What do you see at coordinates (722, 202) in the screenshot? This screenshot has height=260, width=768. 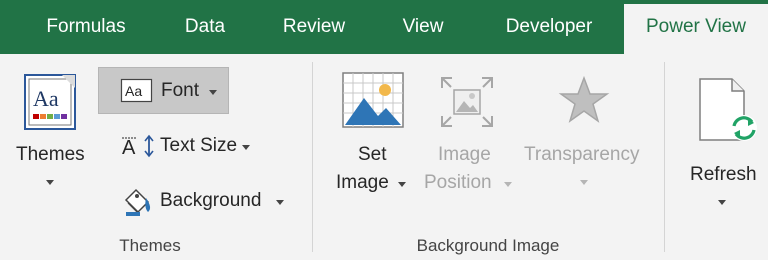 I see `refresh-dropdown-caret` at bounding box center [722, 202].